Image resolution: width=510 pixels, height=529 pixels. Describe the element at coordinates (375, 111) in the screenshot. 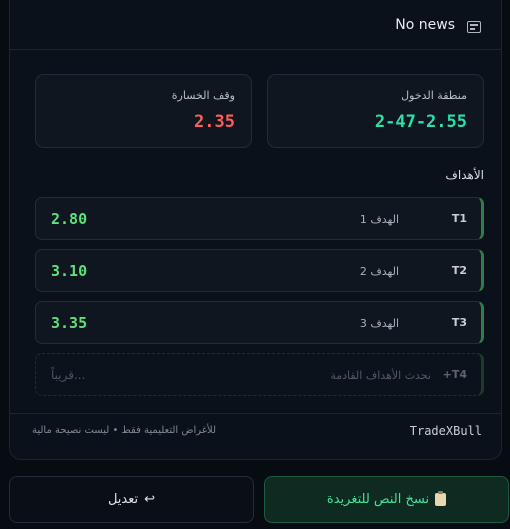

I see `entry-zone-box: منطقة الدخول 2-47-2.55` at that location.